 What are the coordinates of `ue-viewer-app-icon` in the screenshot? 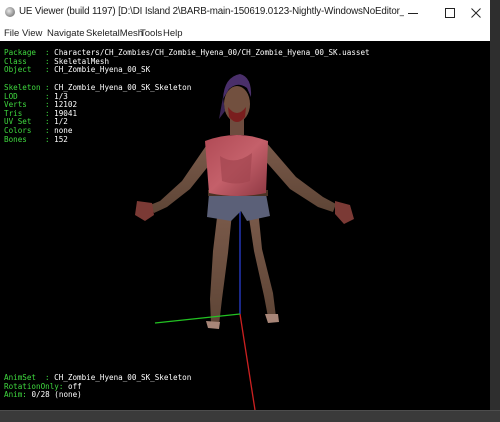 It's located at (10, 12).